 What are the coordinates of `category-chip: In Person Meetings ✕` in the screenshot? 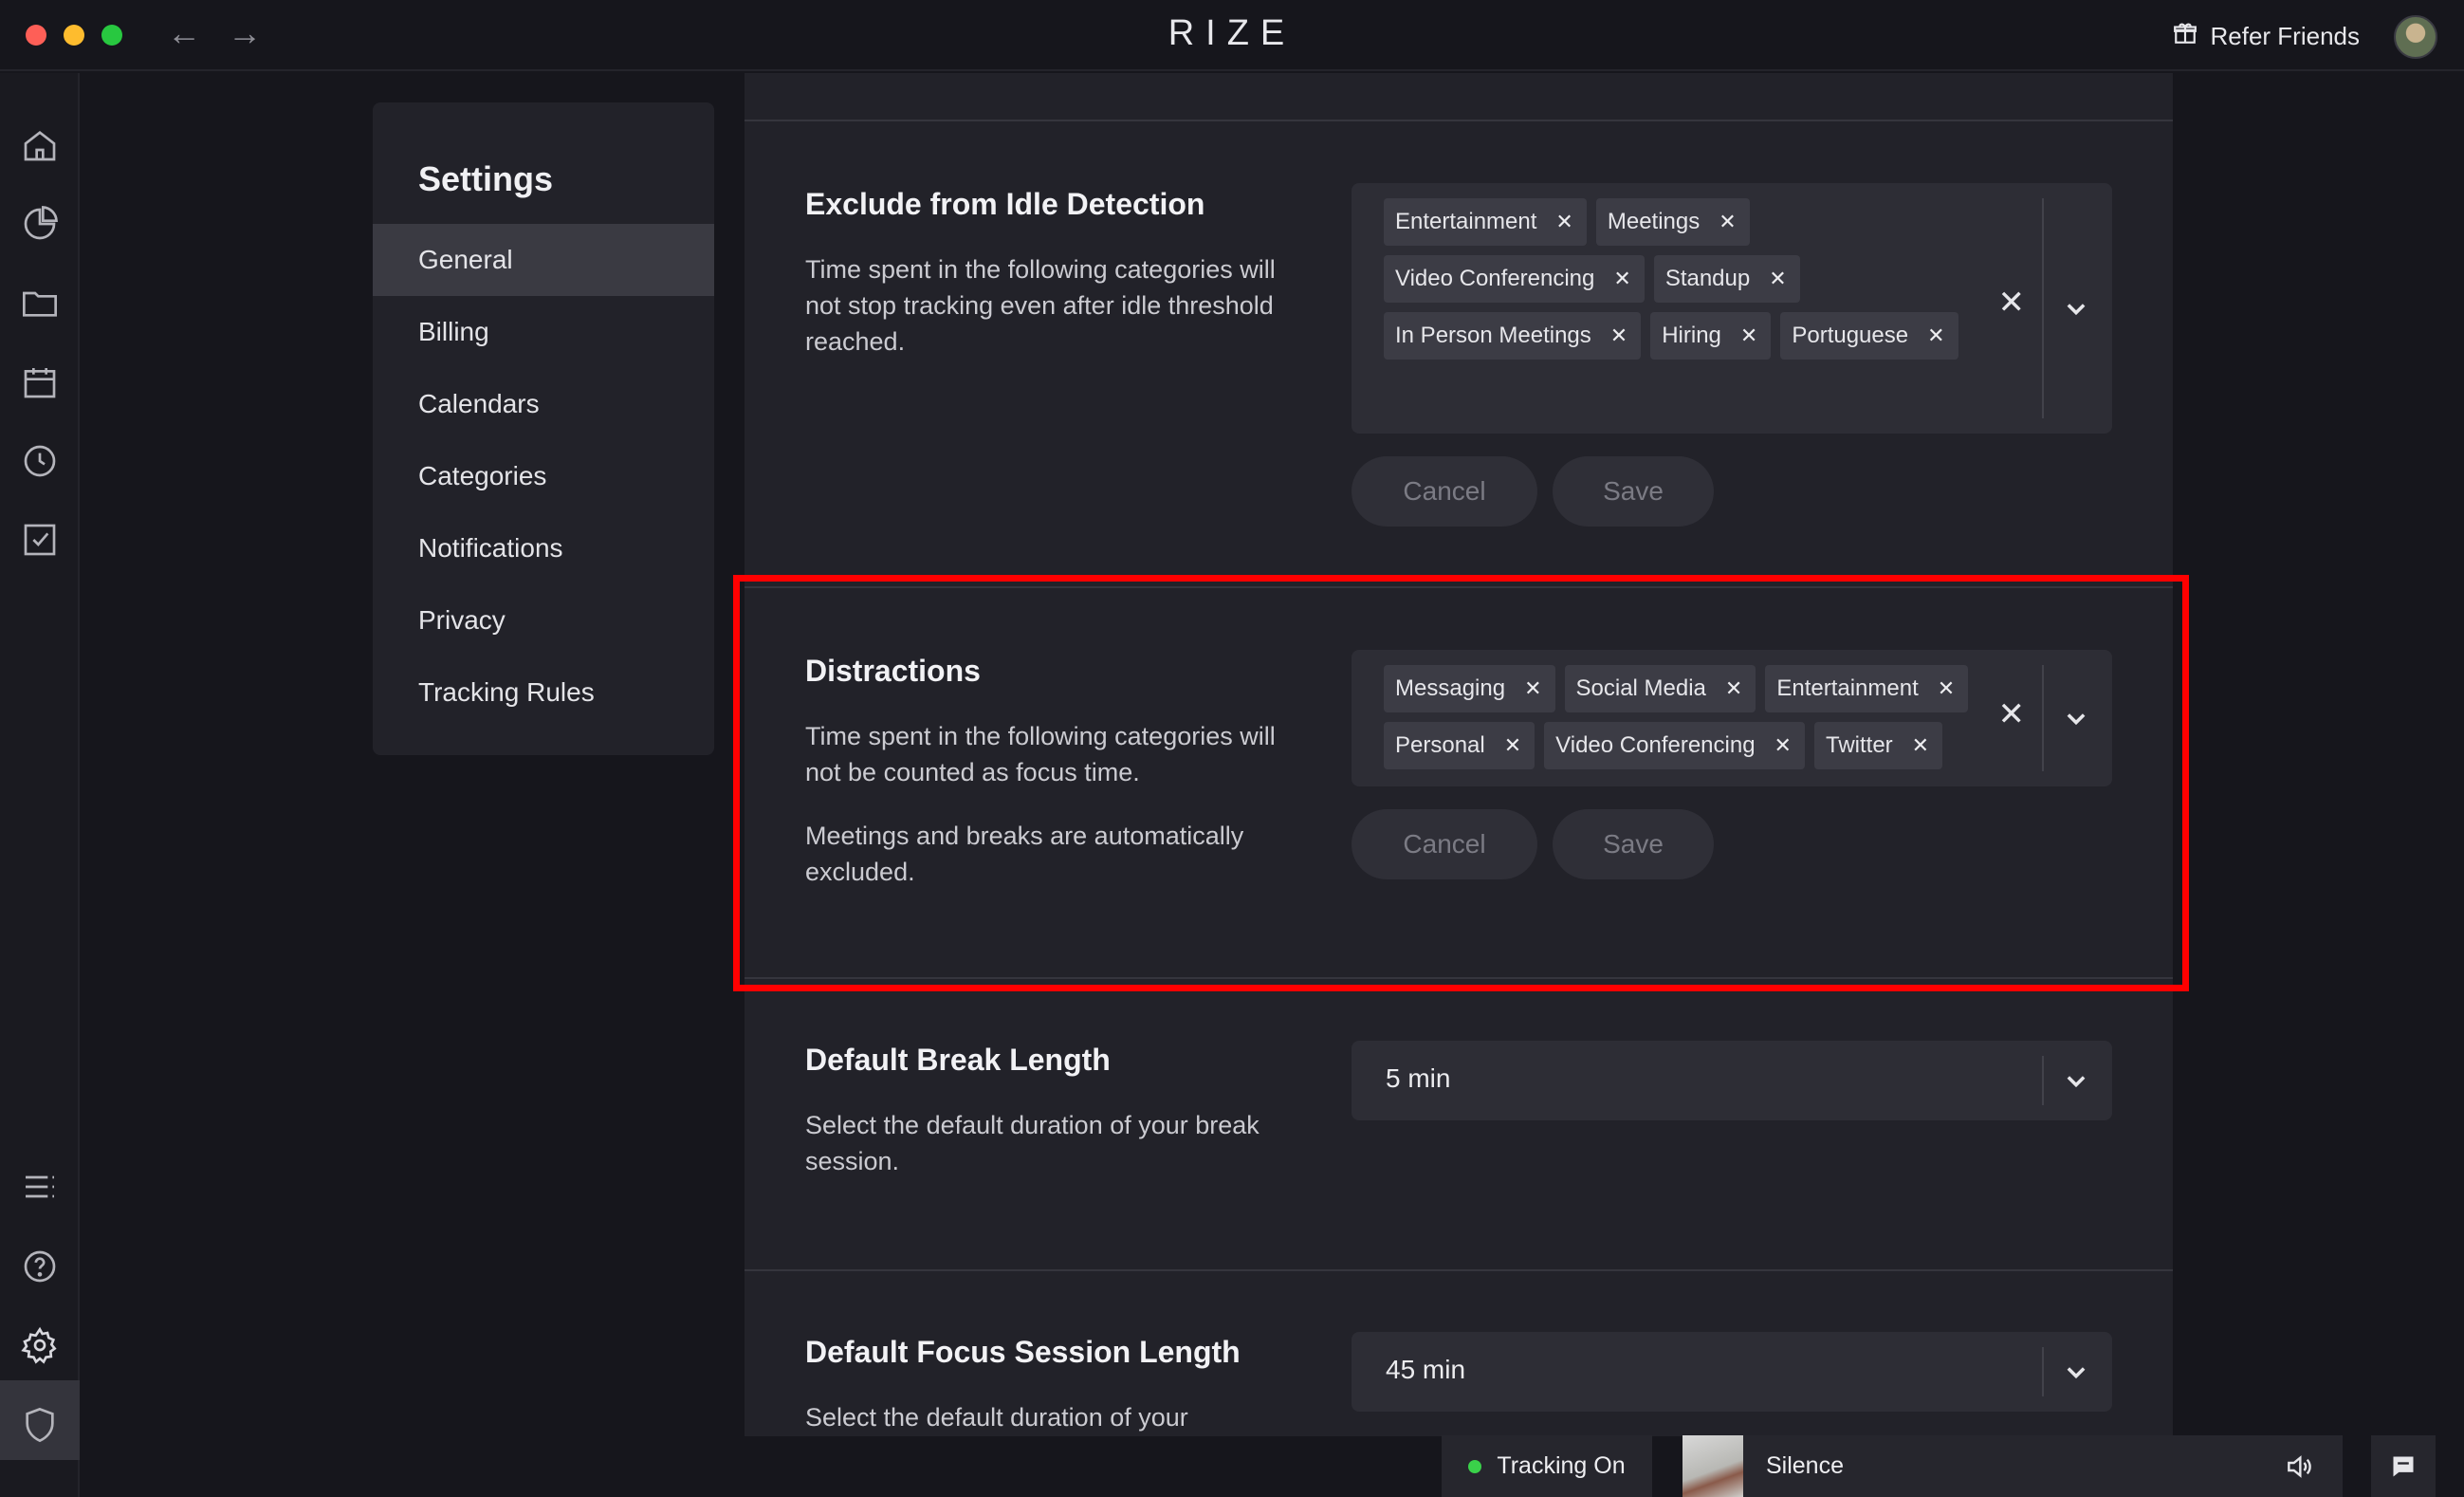 It's located at (1513, 336).